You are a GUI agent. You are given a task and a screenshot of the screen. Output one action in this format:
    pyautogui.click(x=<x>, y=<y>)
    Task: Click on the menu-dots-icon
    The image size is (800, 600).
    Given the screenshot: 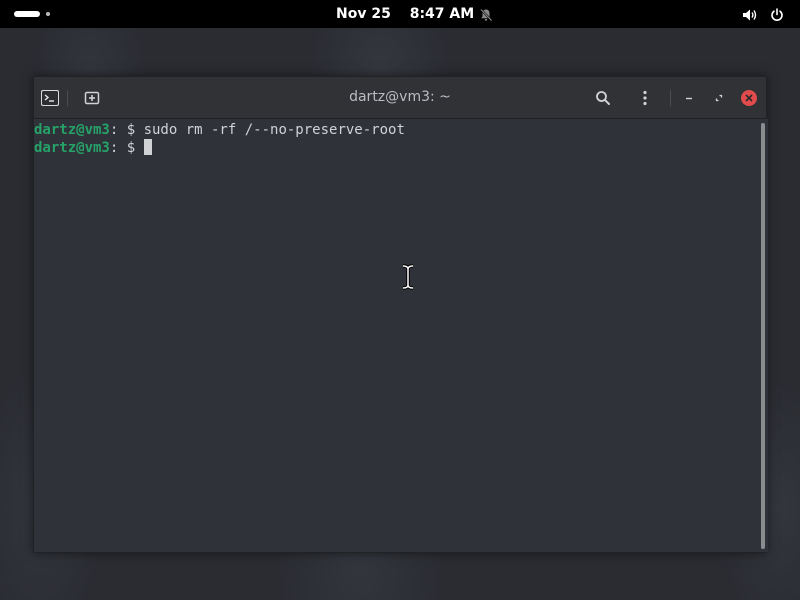 What is the action you would take?
    pyautogui.click(x=645, y=98)
    